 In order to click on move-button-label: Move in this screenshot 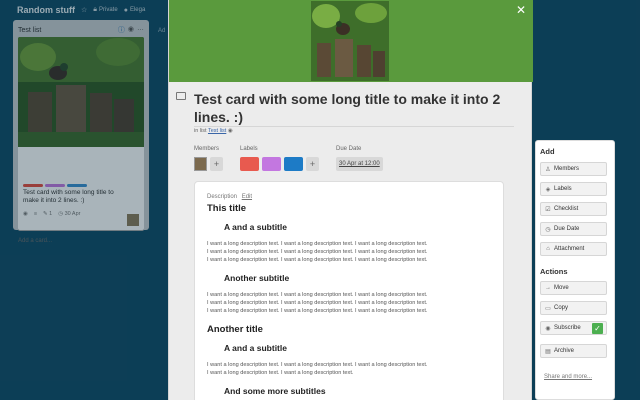, I will do `click(561, 288)`.